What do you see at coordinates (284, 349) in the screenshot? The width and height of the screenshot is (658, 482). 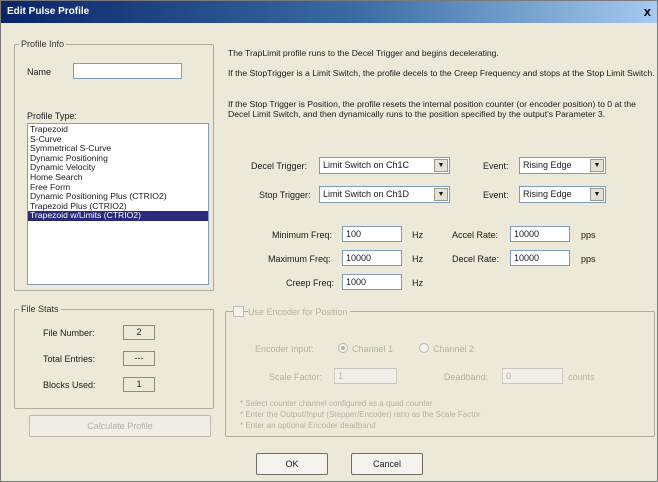 I see `encoder-input-label: Encoder Input:` at bounding box center [284, 349].